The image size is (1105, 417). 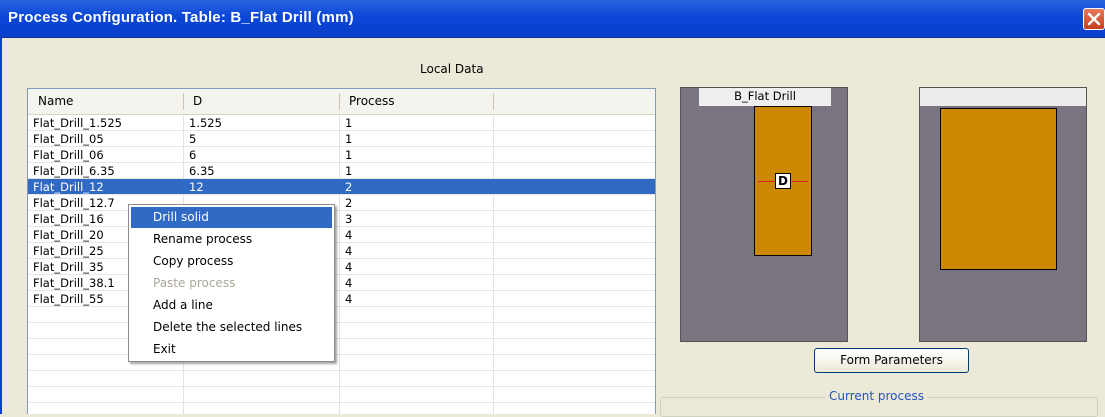 I want to click on cell-name: Flat_Drill_12, so click(x=68, y=187).